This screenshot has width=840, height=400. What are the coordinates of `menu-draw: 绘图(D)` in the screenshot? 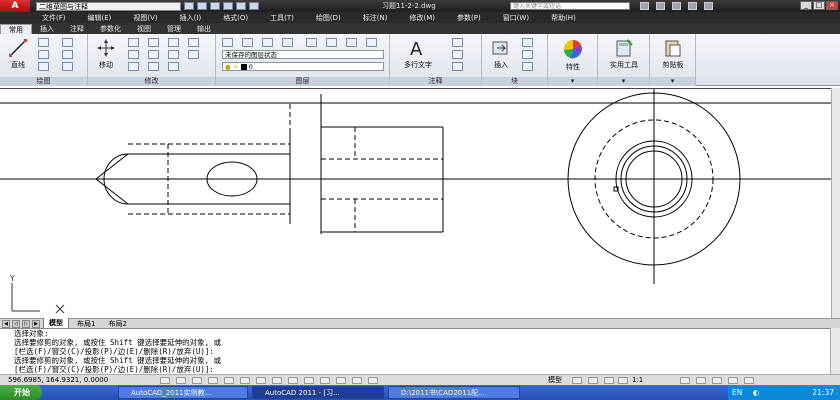 It's located at (328, 18).